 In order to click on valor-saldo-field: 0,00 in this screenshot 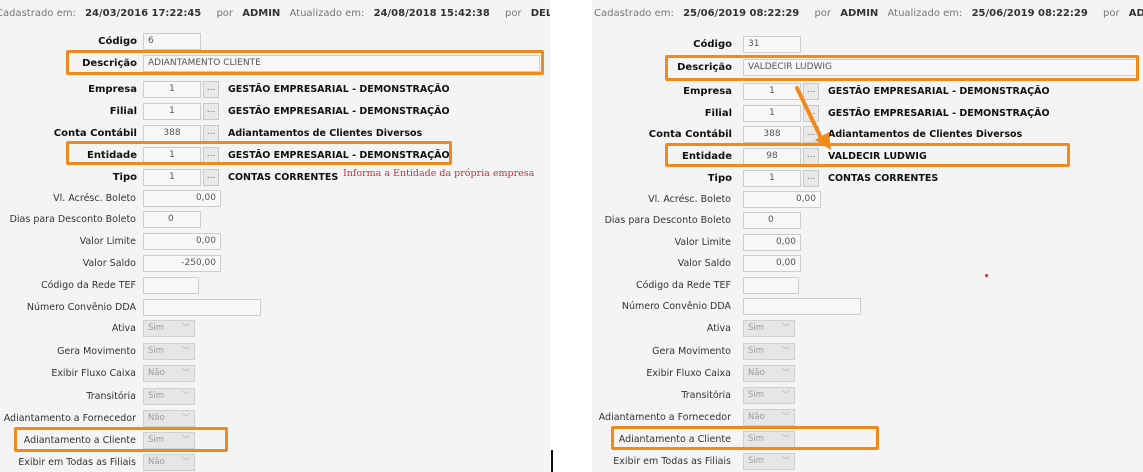, I will do `click(772, 263)`.